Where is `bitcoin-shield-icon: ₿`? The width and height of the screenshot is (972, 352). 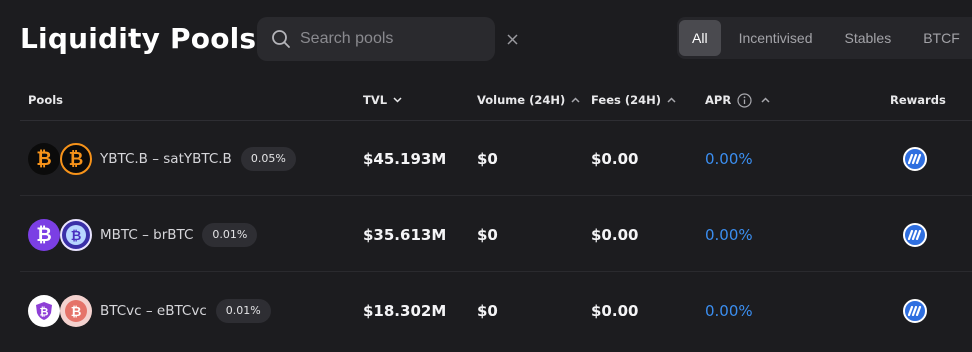 bitcoin-shield-icon: ₿ is located at coordinates (44, 310).